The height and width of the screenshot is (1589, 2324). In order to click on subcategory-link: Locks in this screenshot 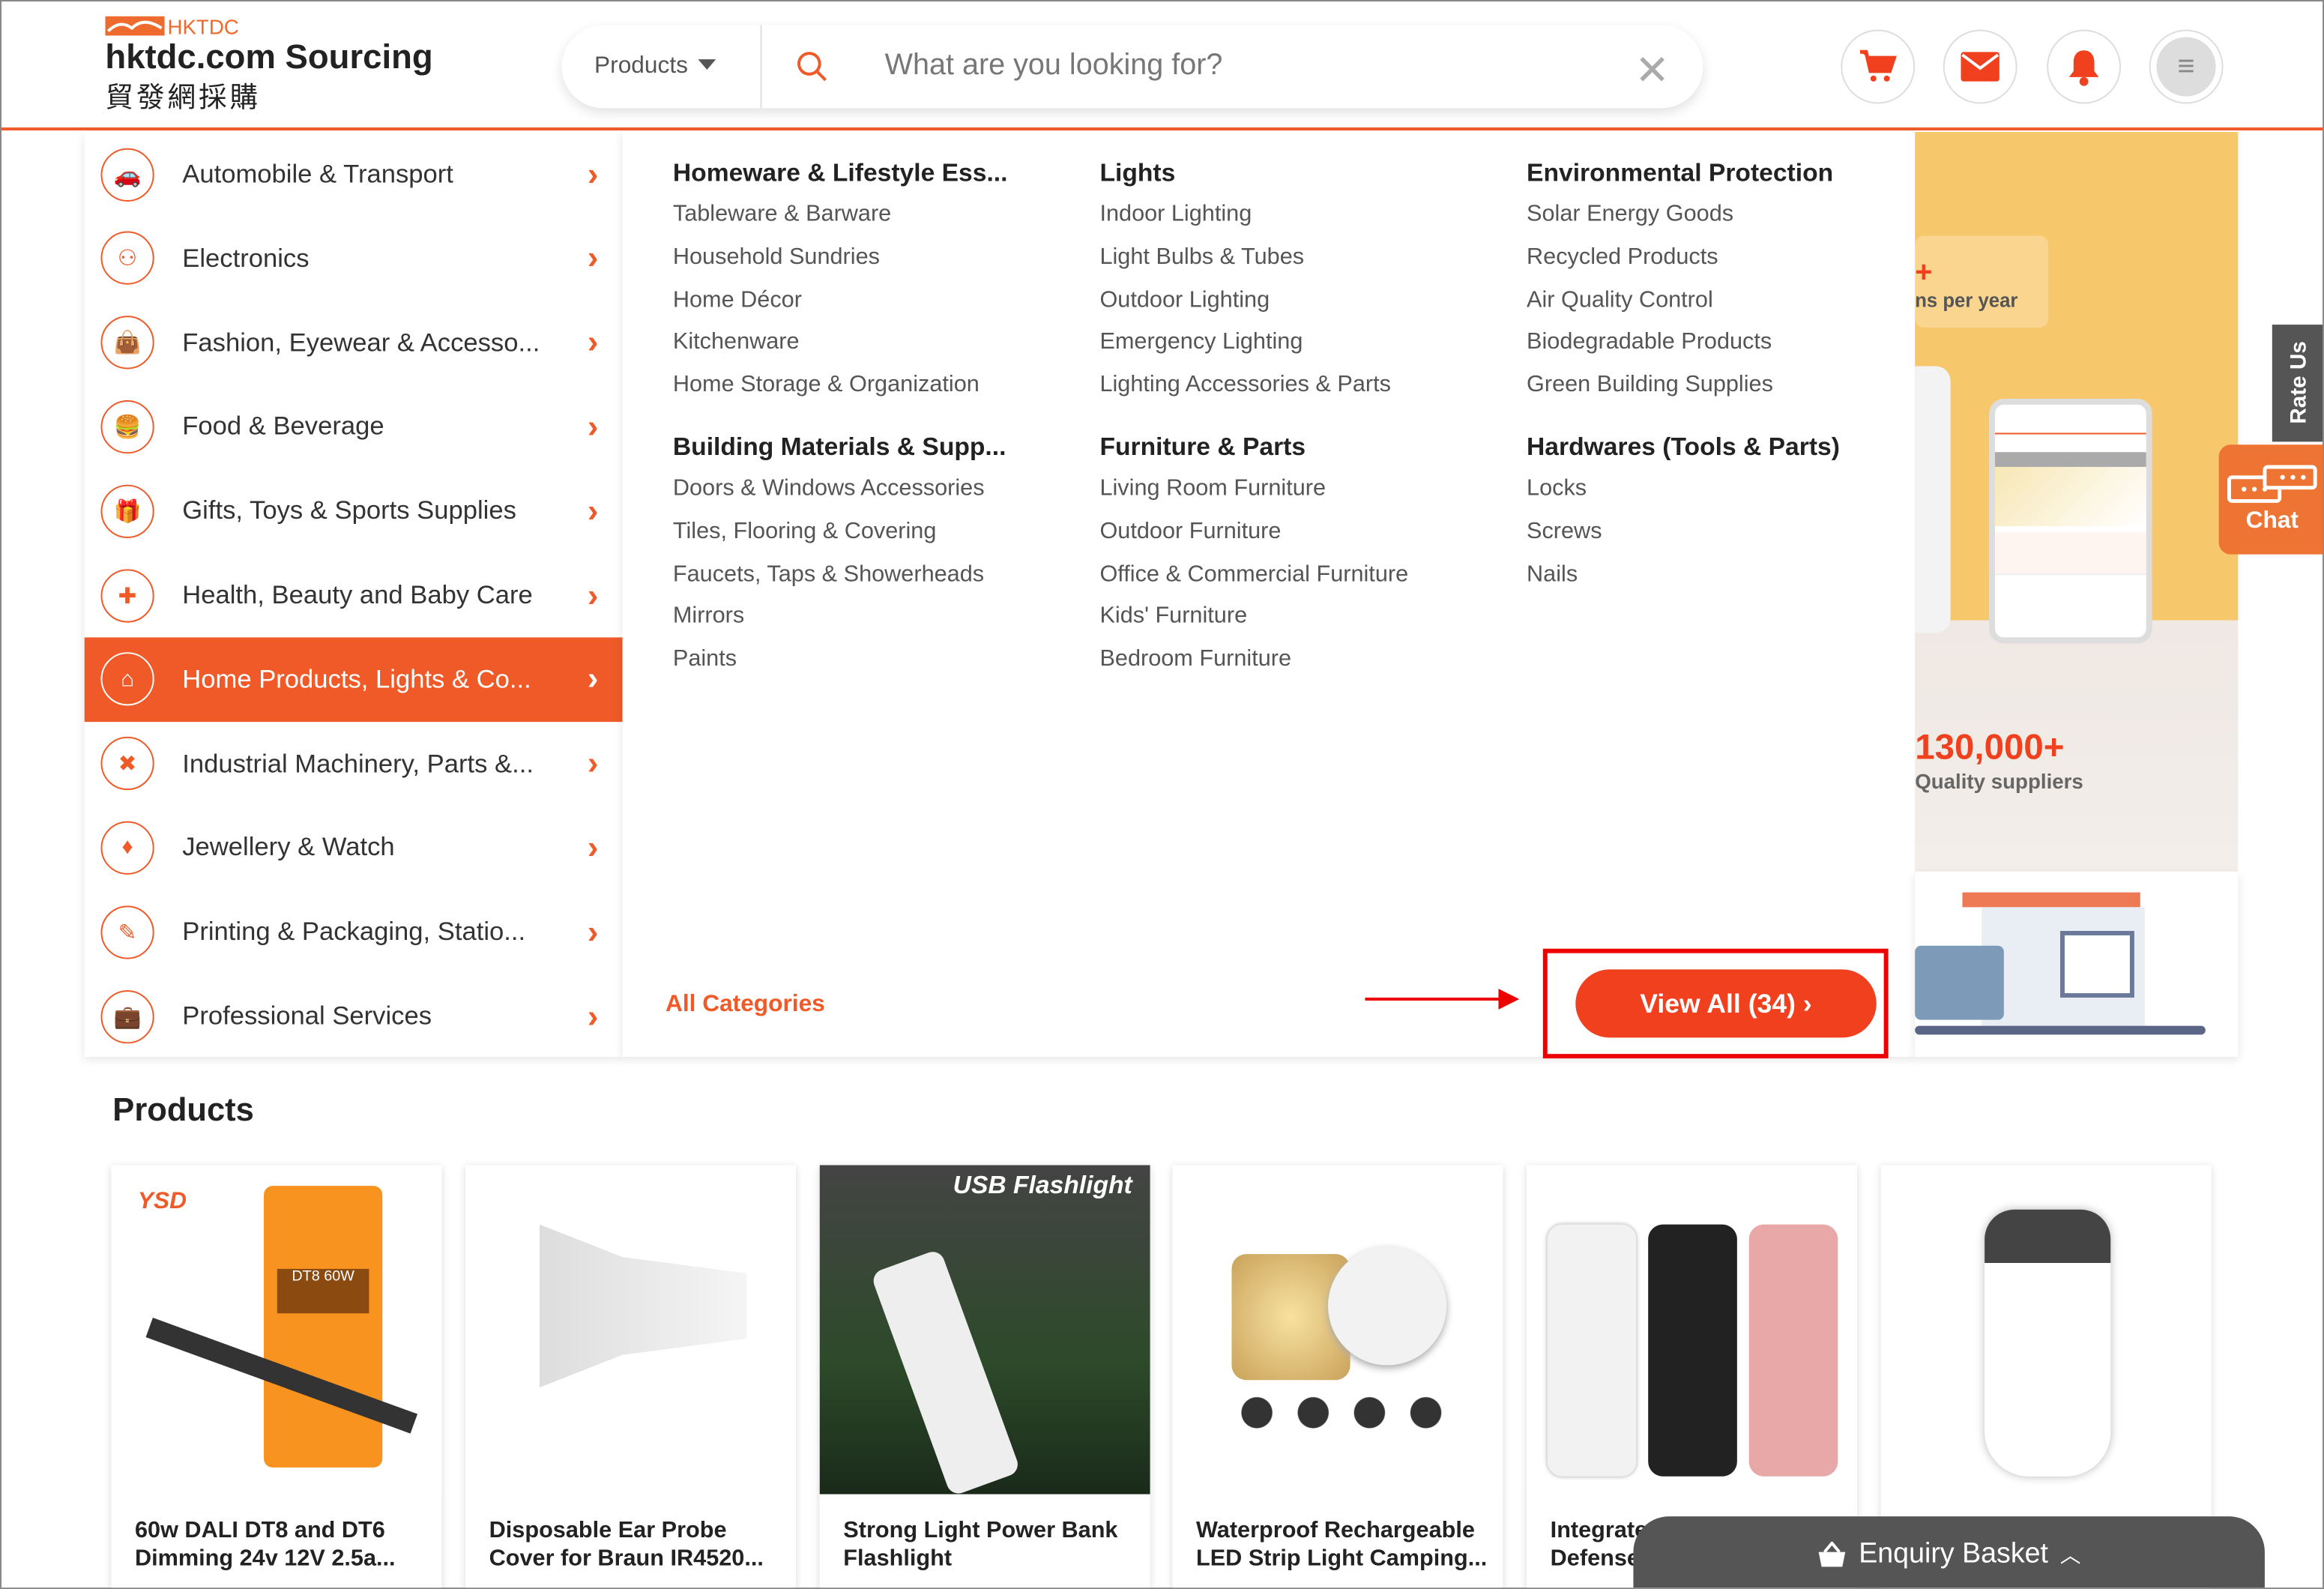, I will do `click(1712, 497)`.